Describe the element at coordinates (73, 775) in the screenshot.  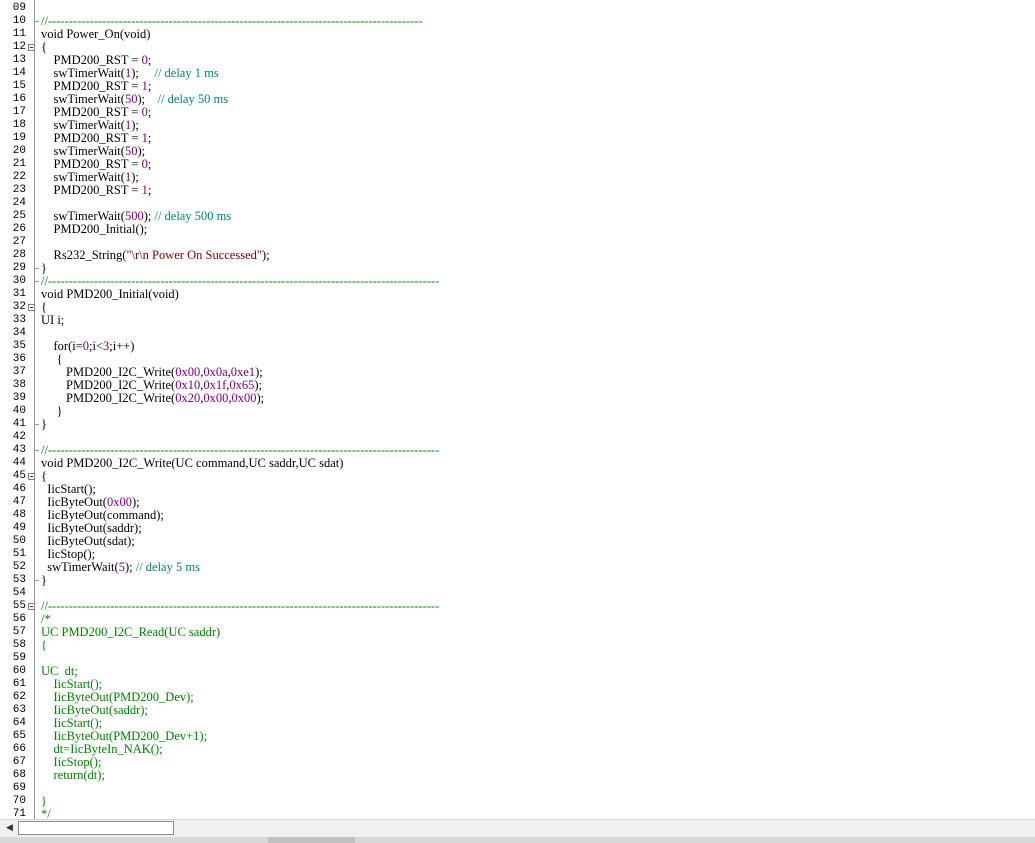
I see `comment-token: return(dt);` at that location.